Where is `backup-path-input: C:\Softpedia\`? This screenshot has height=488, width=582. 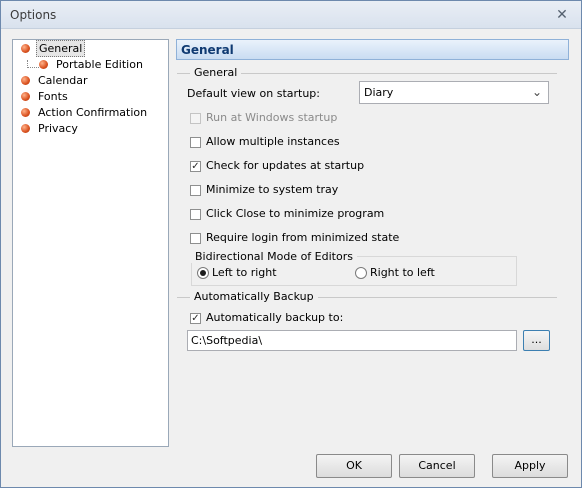
backup-path-input: C:\Softpedia\ is located at coordinates (352, 340).